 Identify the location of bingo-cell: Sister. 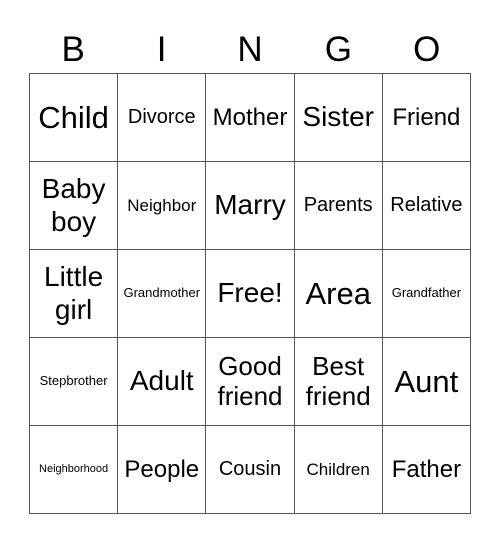
(338, 118).